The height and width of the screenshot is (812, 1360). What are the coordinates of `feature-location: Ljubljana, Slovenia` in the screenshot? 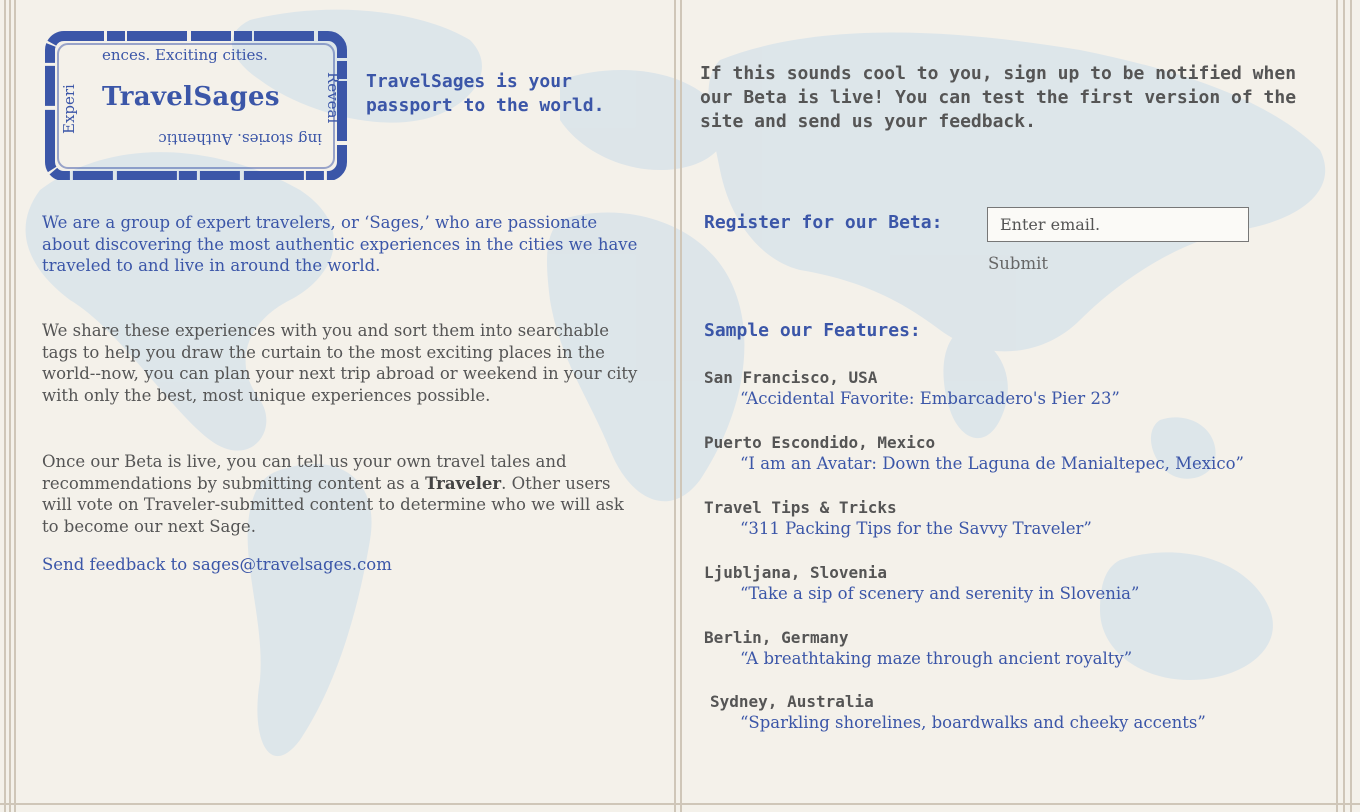 It's located at (796, 572).